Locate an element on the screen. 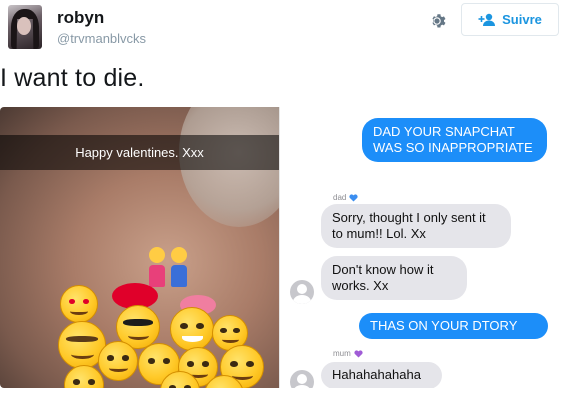 The image size is (568, 400). avatar-face is located at coordinates (24, 26).